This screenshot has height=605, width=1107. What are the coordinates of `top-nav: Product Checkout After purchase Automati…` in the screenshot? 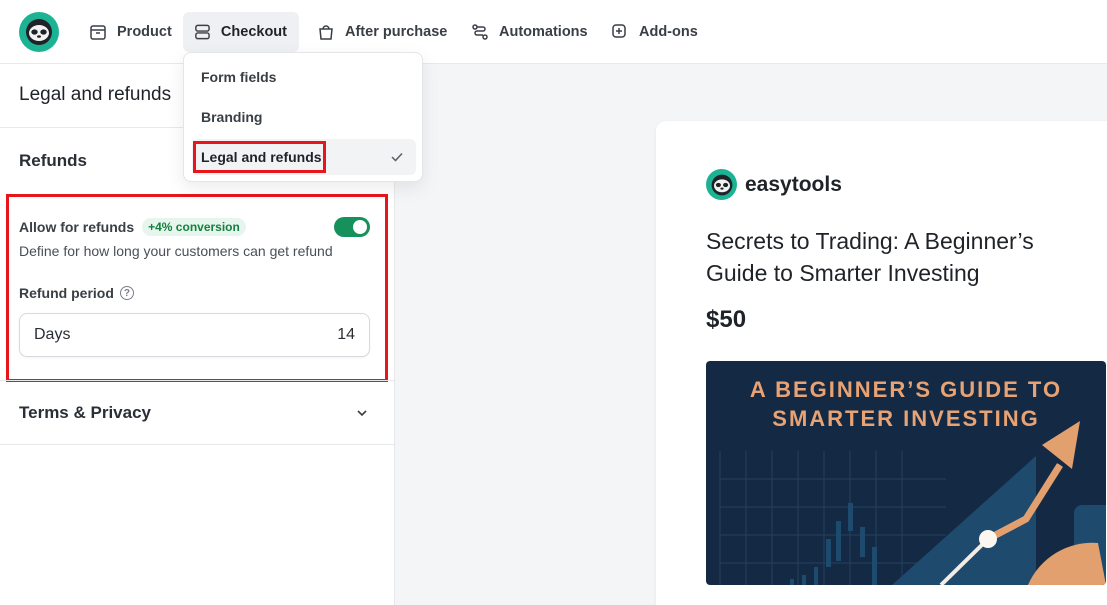 It's located at (553, 32).